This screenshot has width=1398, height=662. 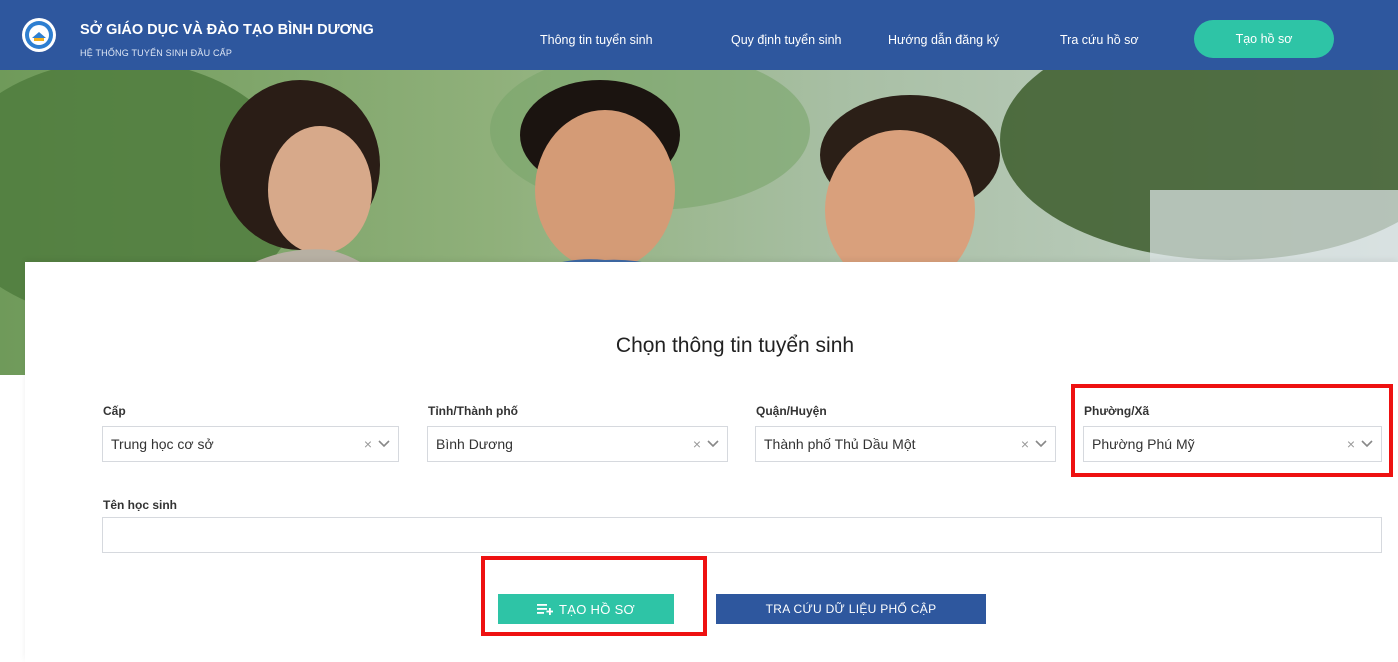 I want to click on ward-select: Phường Phú Mỹ ×, so click(x=1232, y=444).